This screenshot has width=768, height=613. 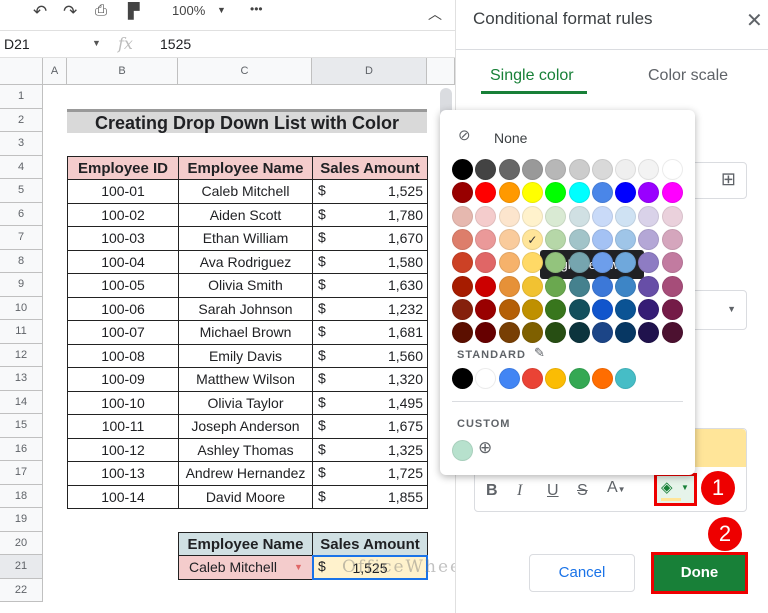 I want to click on column-header-D: D, so click(x=369, y=71).